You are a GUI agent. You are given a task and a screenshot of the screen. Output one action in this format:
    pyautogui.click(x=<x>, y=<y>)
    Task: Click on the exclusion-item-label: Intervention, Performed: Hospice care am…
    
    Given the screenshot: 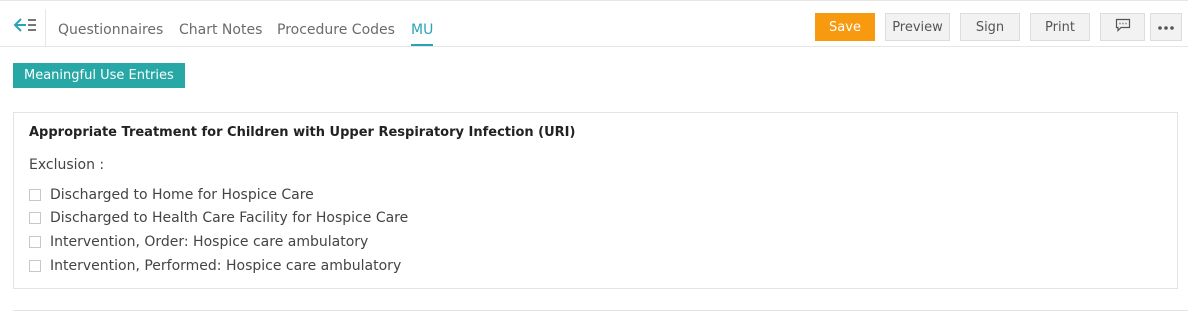 What is the action you would take?
    pyautogui.click(x=226, y=266)
    